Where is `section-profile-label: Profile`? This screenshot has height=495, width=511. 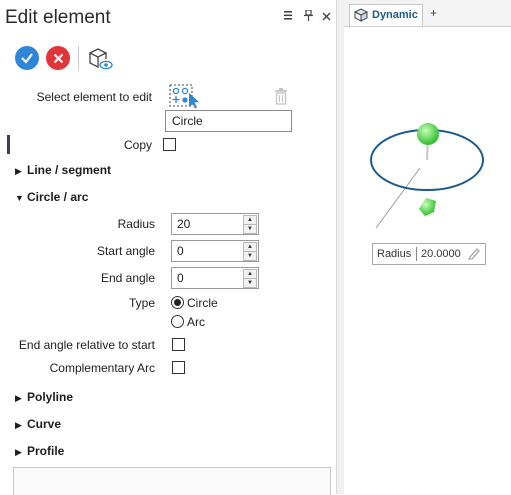
section-profile-label: Profile is located at coordinates (46, 451).